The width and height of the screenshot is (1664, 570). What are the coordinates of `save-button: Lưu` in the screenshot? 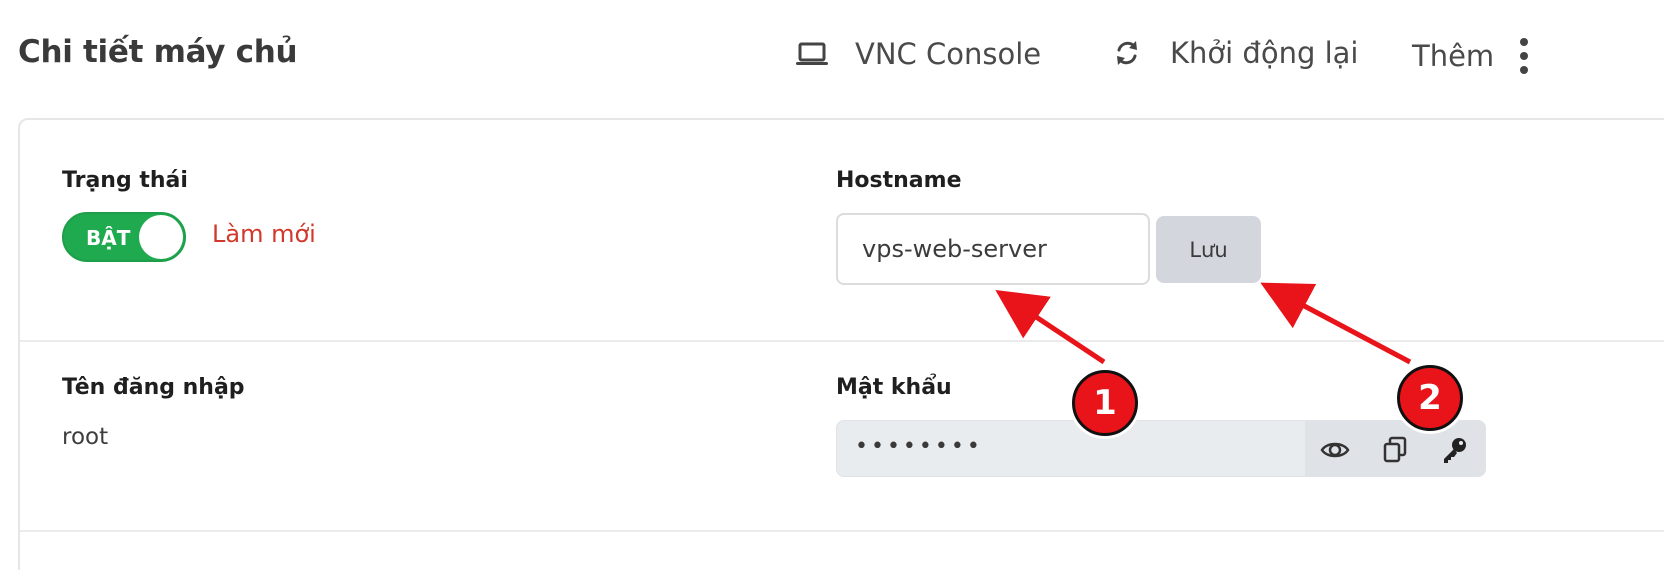 It's located at (1208, 249).